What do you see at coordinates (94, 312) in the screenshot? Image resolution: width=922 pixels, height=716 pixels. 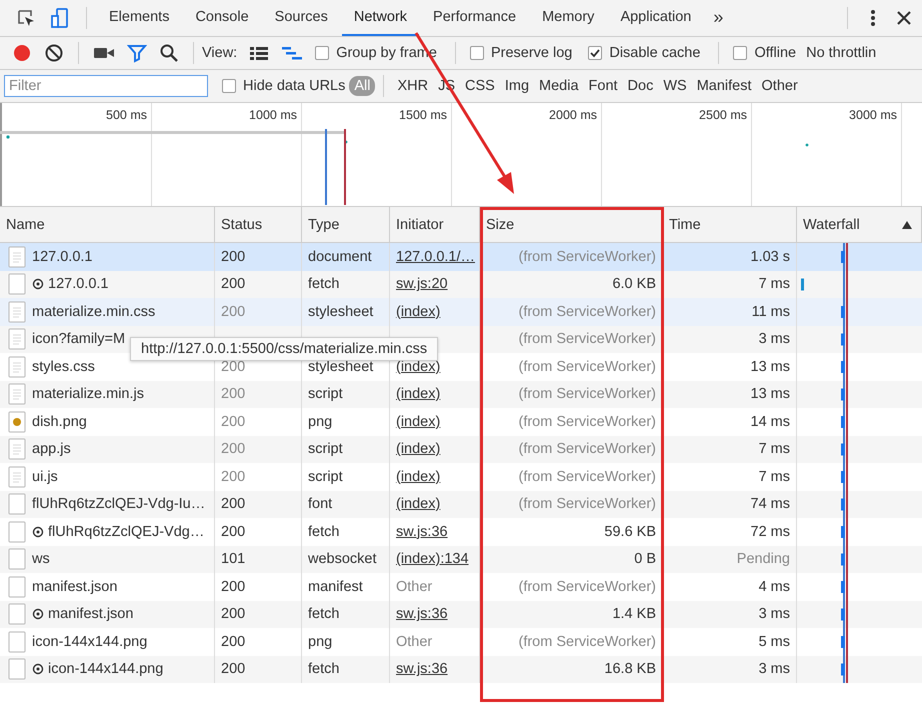 I see `file-name: materialize.min.css` at bounding box center [94, 312].